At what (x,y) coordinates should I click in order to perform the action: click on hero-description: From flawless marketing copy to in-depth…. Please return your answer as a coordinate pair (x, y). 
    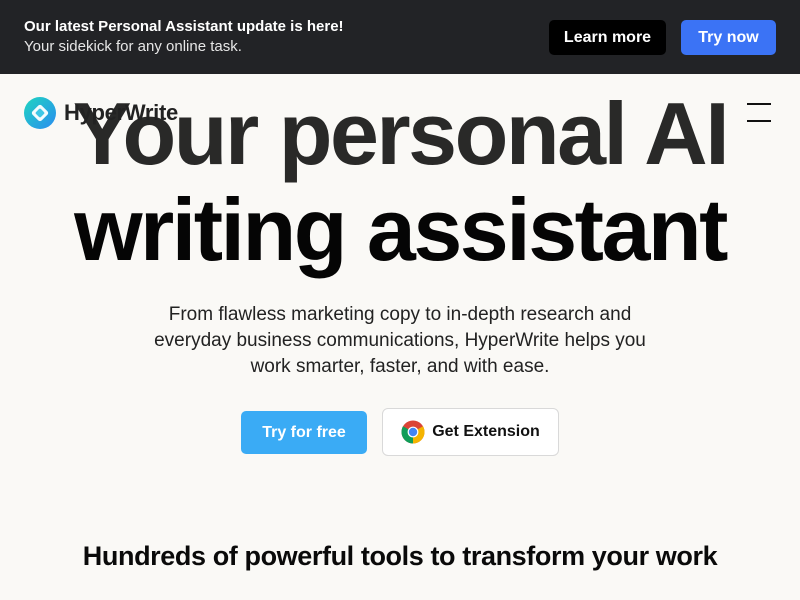
    Looking at the image, I should click on (400, 340).